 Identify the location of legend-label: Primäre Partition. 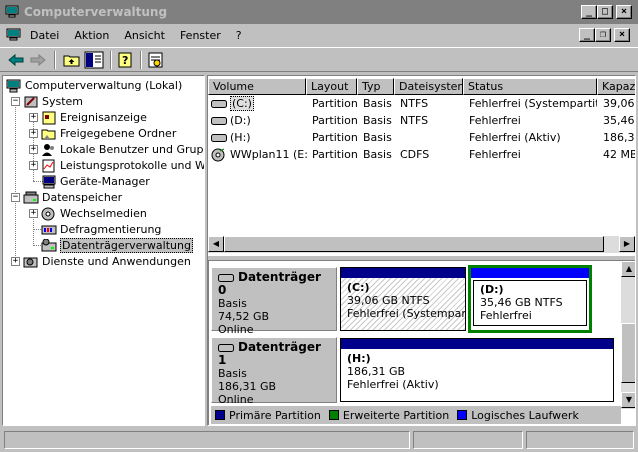
(275, 415).